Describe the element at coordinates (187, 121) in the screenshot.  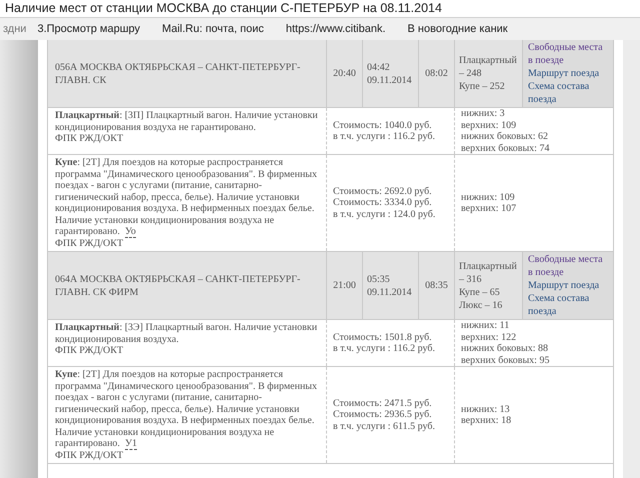
I see `car-description: Плацкартный: [3П] Плацкартный вагон. Наличие установки кондиционирования воздуха не гарантировано.` at that location.